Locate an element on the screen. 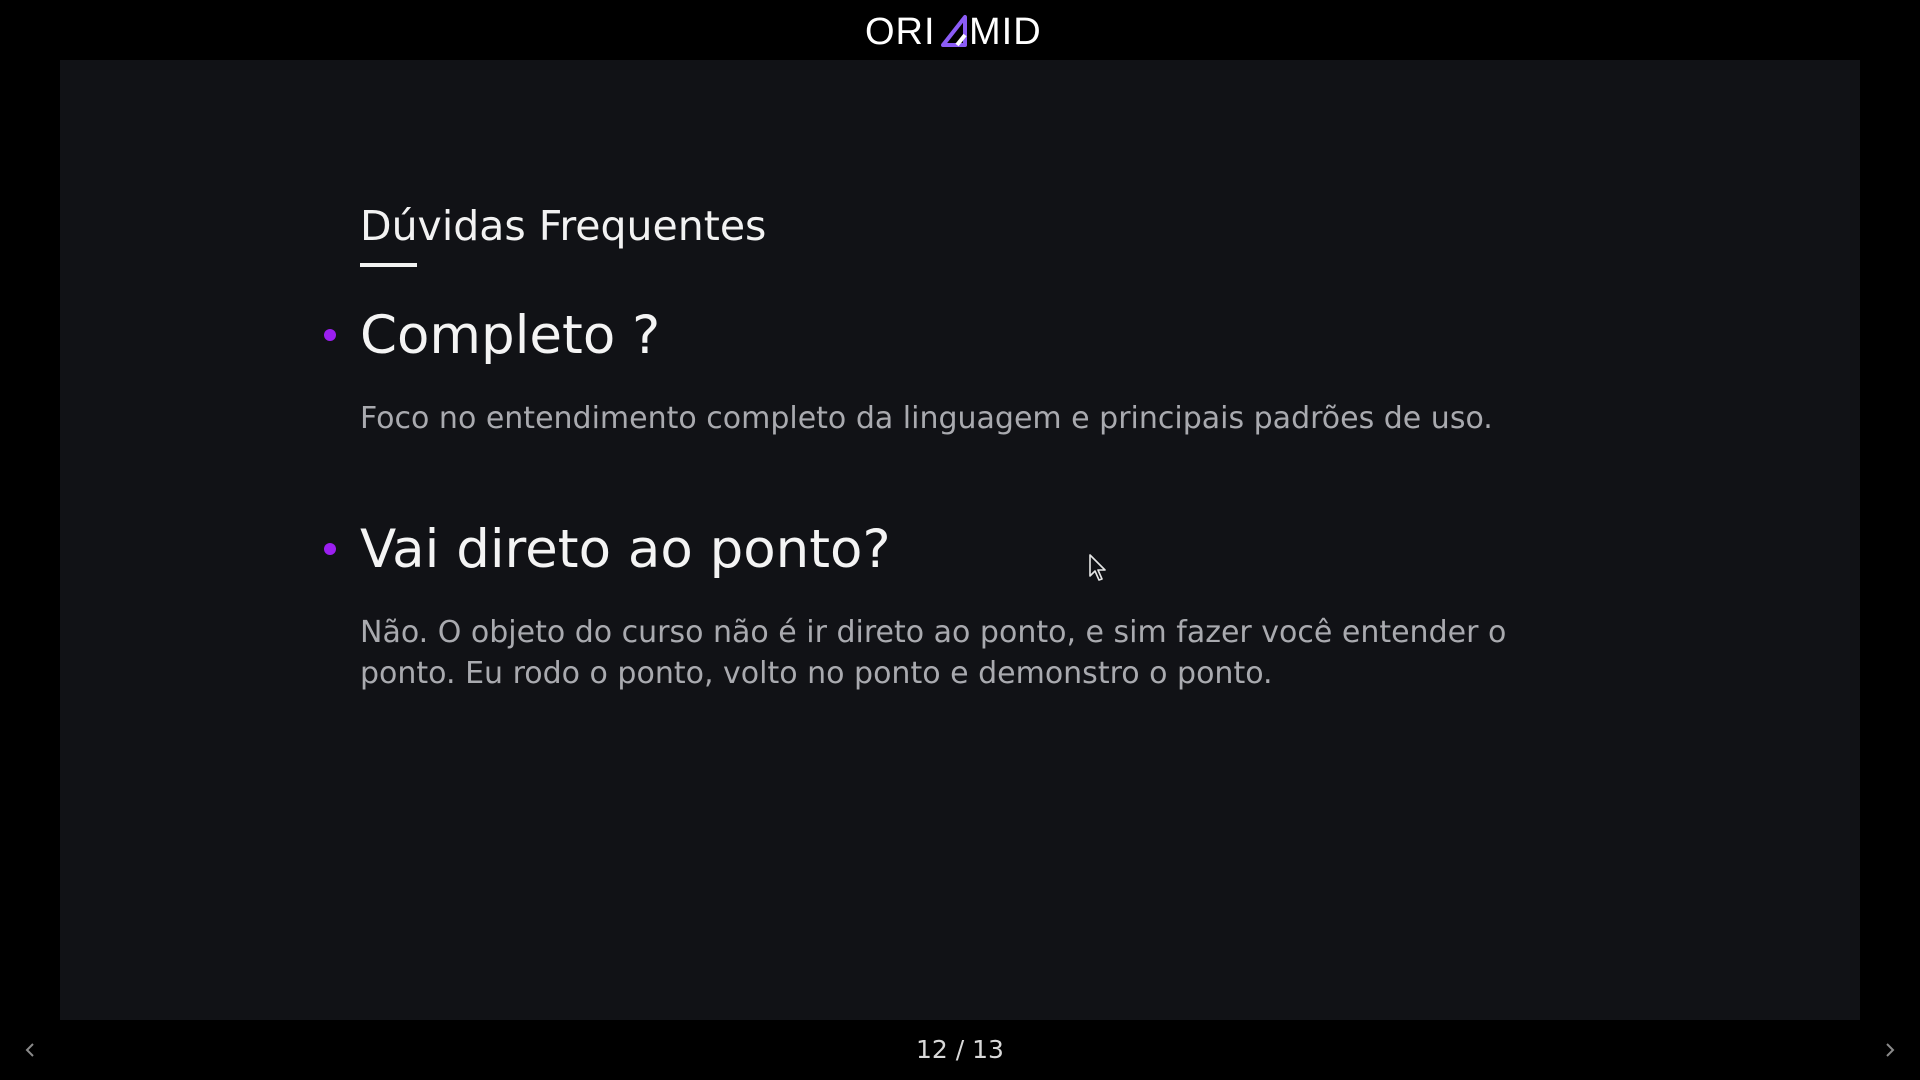  mouse-pointer-icon is located at coordinates (1099, 570).